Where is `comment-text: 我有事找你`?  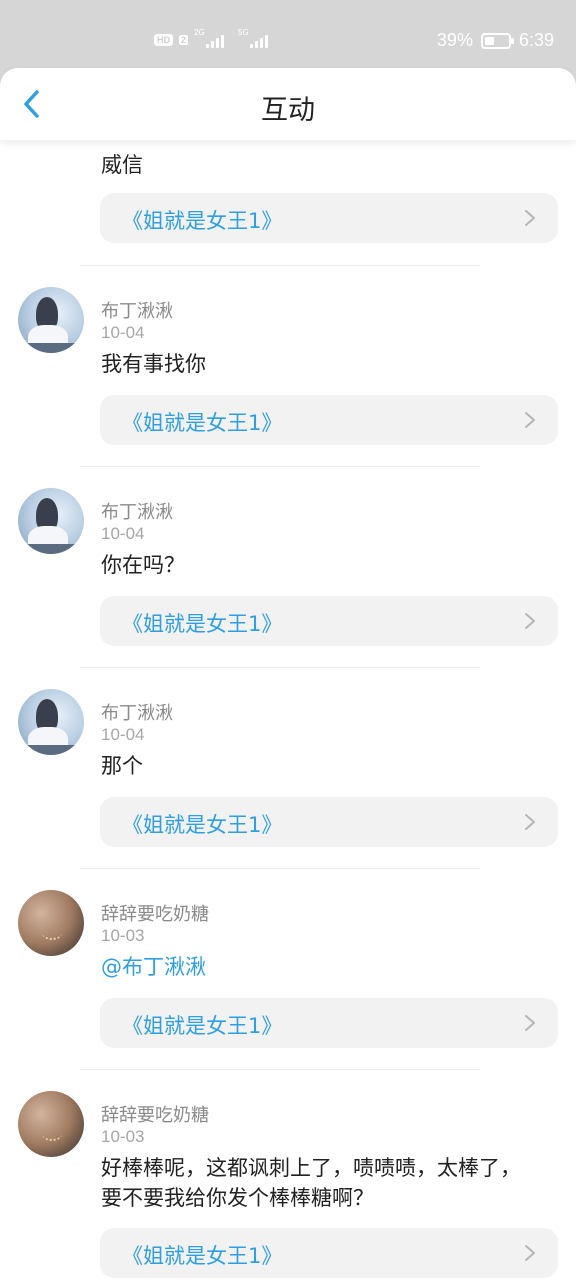 comment-text: 我有事找你 is located at coordinates (153, 364).